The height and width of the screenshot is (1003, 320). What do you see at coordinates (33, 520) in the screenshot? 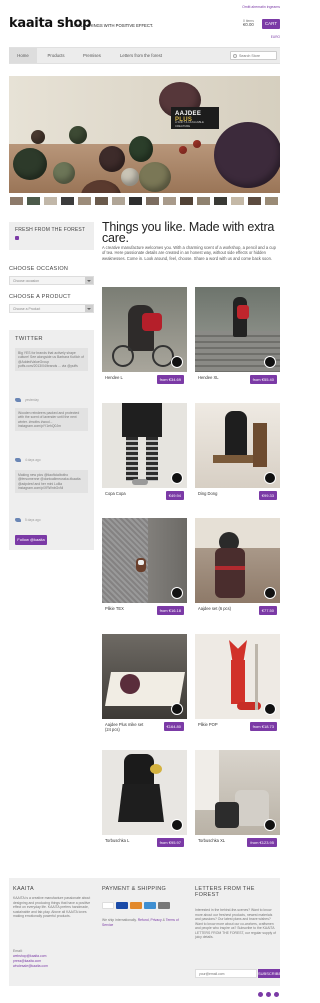
I see `tweet-time: 5 days ago` at bounding box center [33, 520].